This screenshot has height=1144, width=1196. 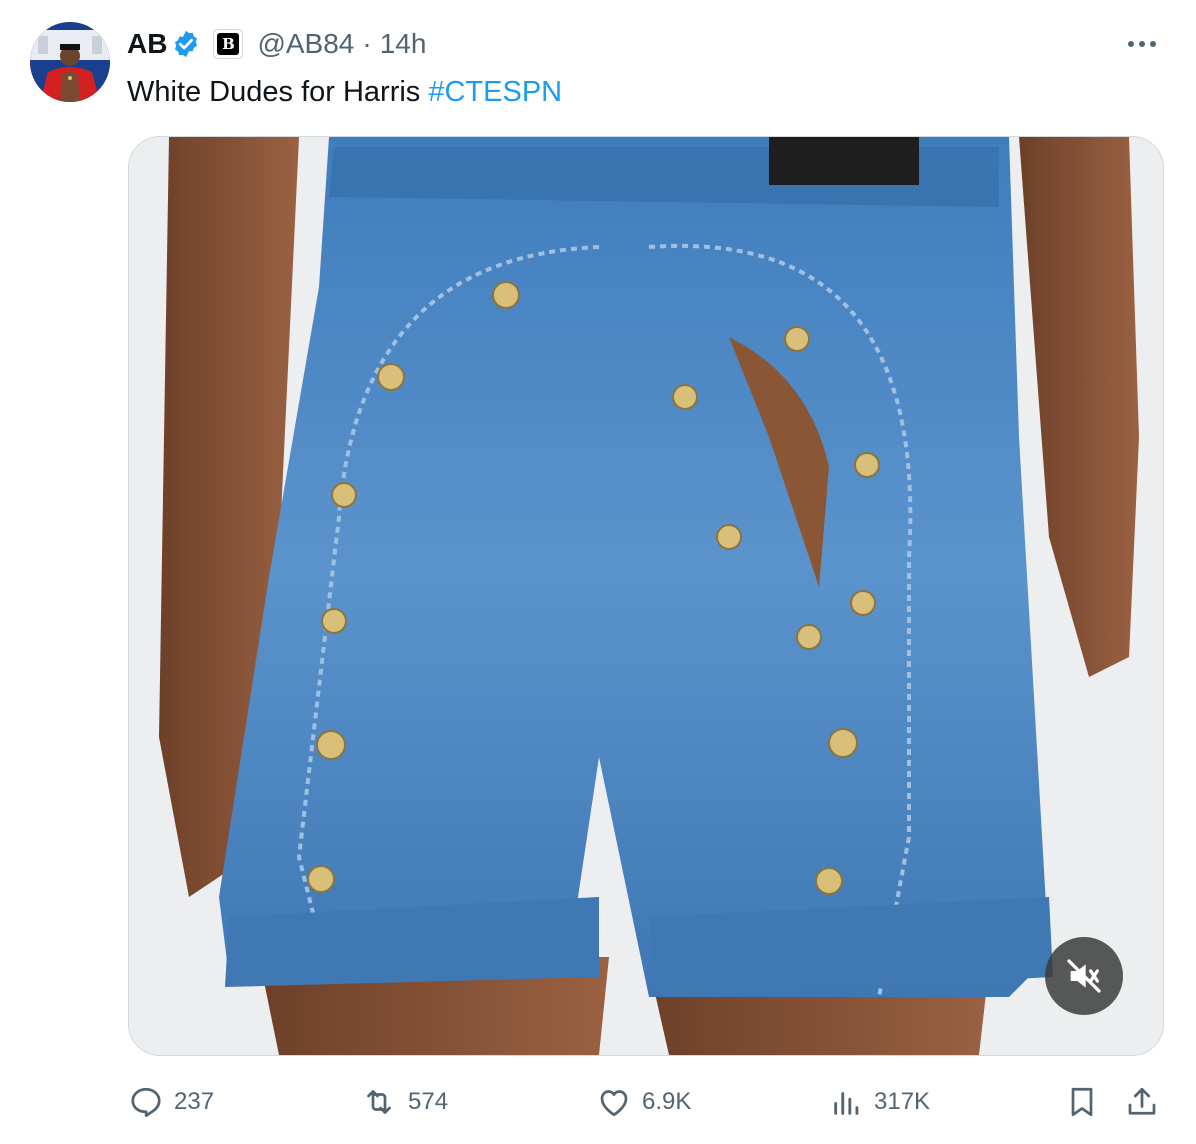 I want to click on avatar, so click(x=70, y=62).